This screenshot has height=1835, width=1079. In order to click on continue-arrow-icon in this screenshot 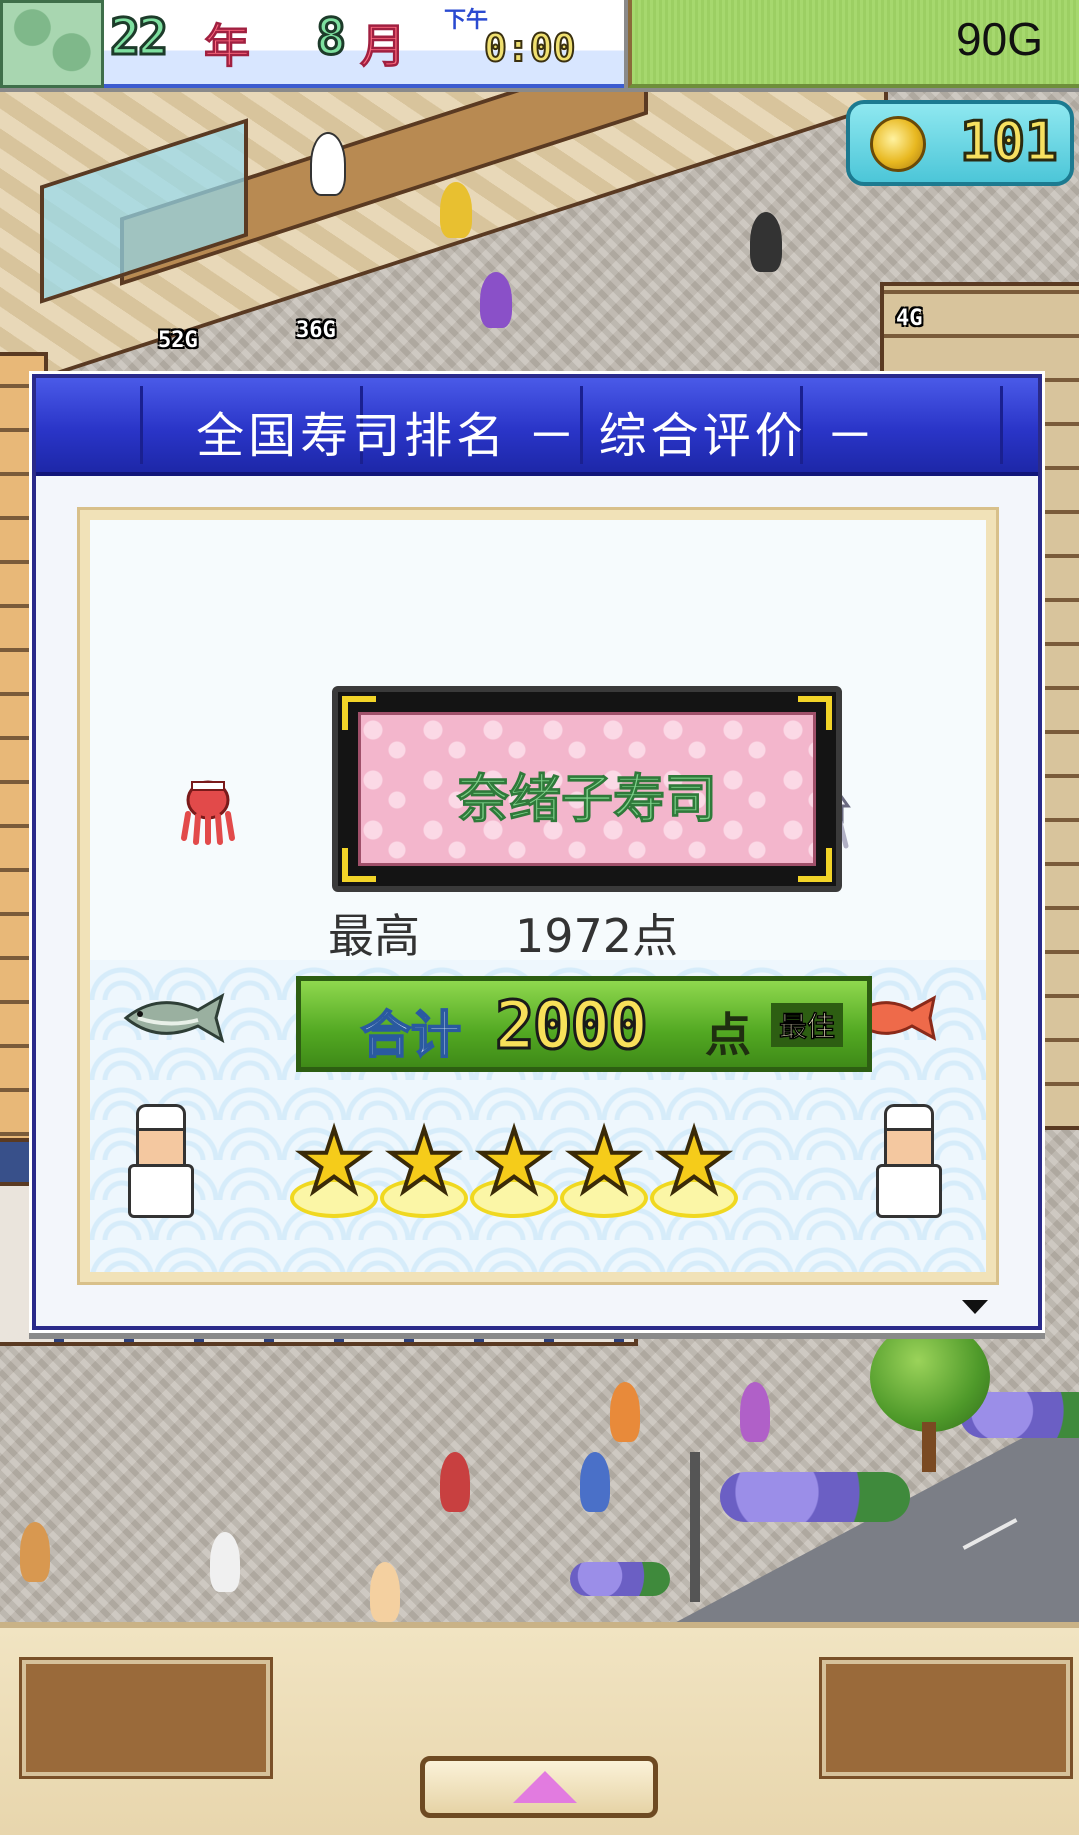, I will do `click(975, 1307)`.